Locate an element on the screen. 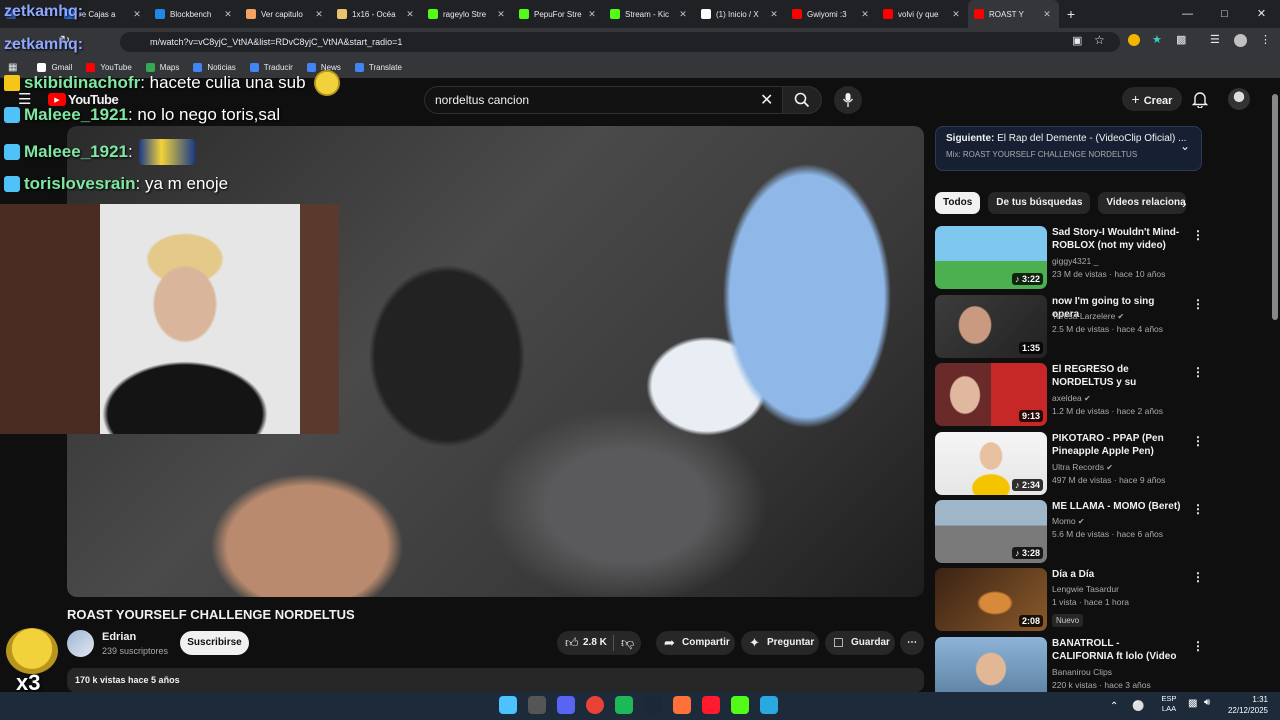 The width and height of the screenshot is (1280, 720). browser-tab: Gwiyomi :3 ✕ is located at coordinates (831, 14).